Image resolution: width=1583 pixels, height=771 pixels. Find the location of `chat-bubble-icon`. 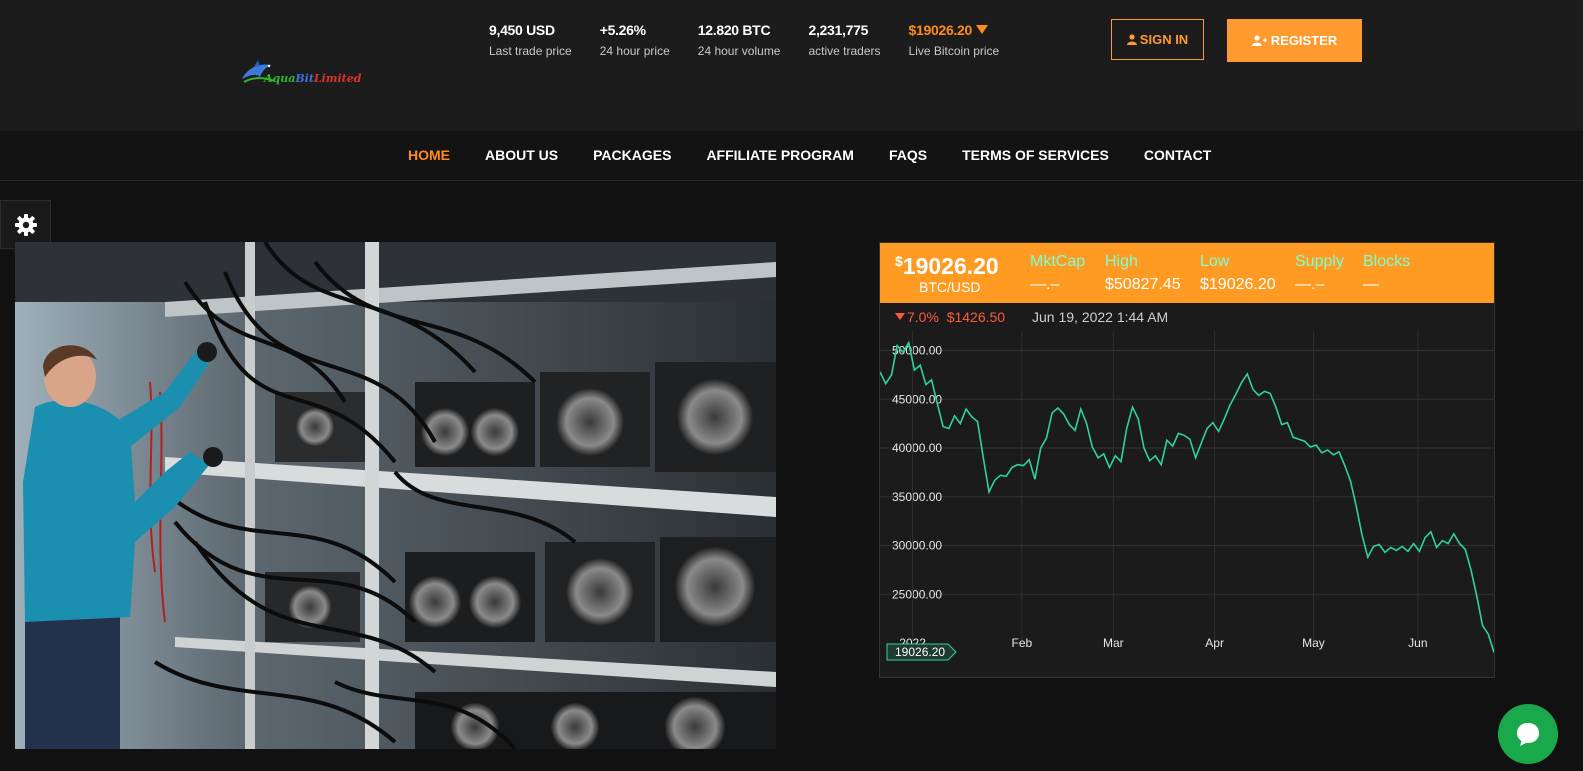

chat-bubble-icon is located at coordinates (1528, 734).